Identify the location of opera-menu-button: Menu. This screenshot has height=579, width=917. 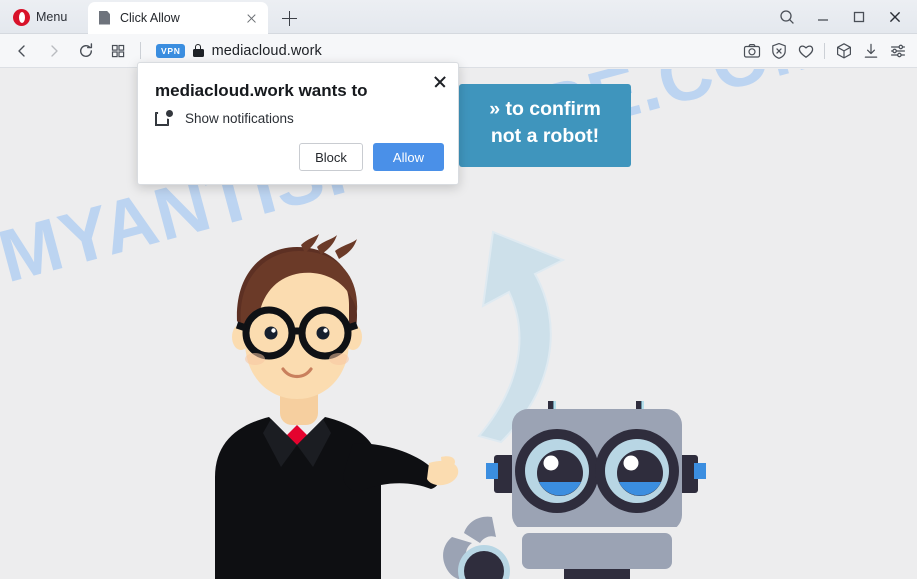
(40, 17).